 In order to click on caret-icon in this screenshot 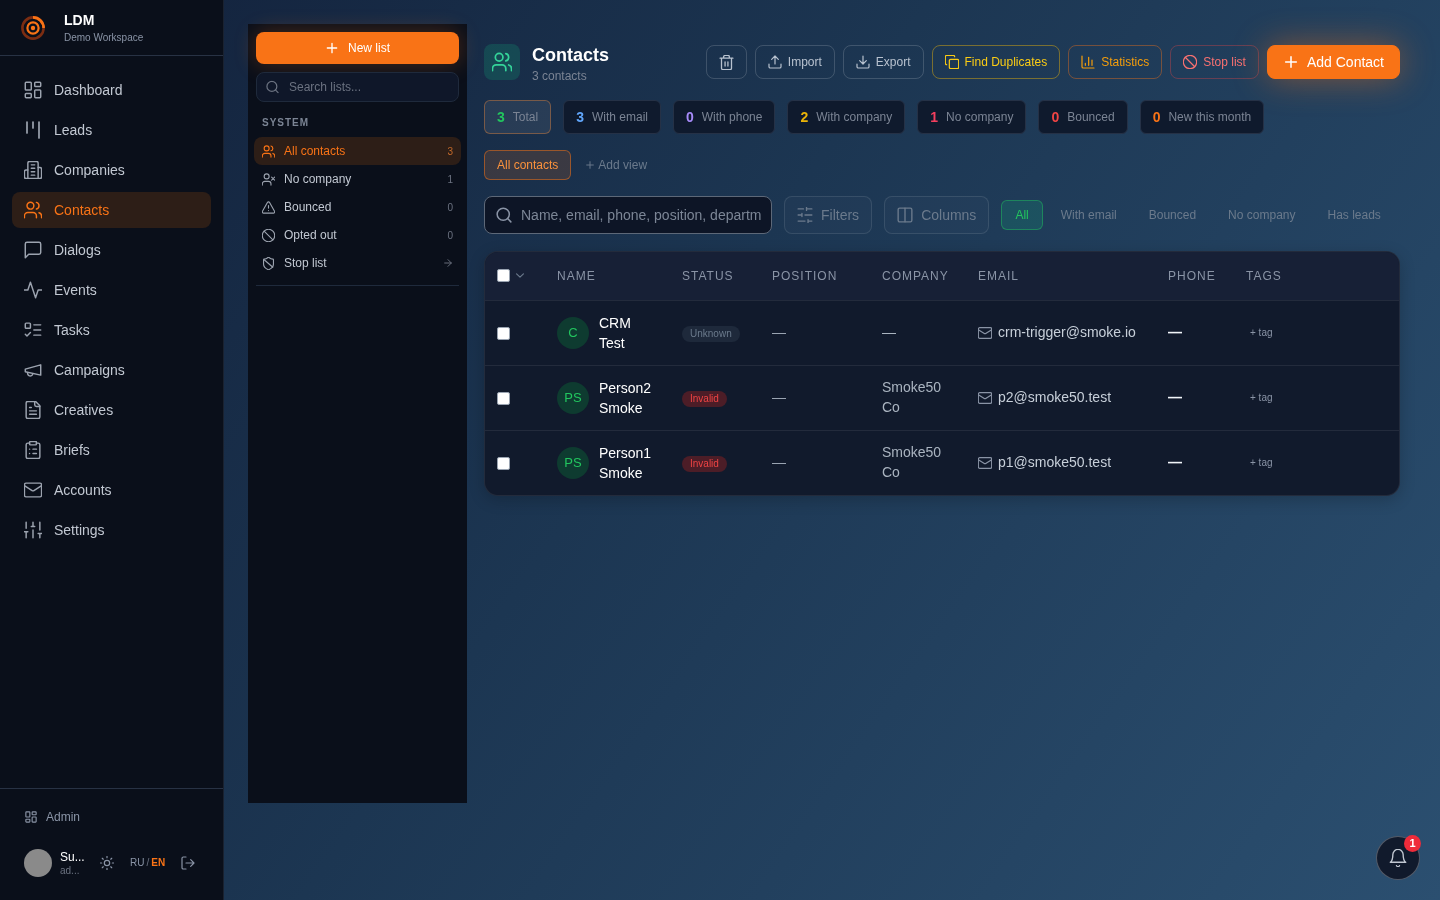, I will do `click(520, 276)`.